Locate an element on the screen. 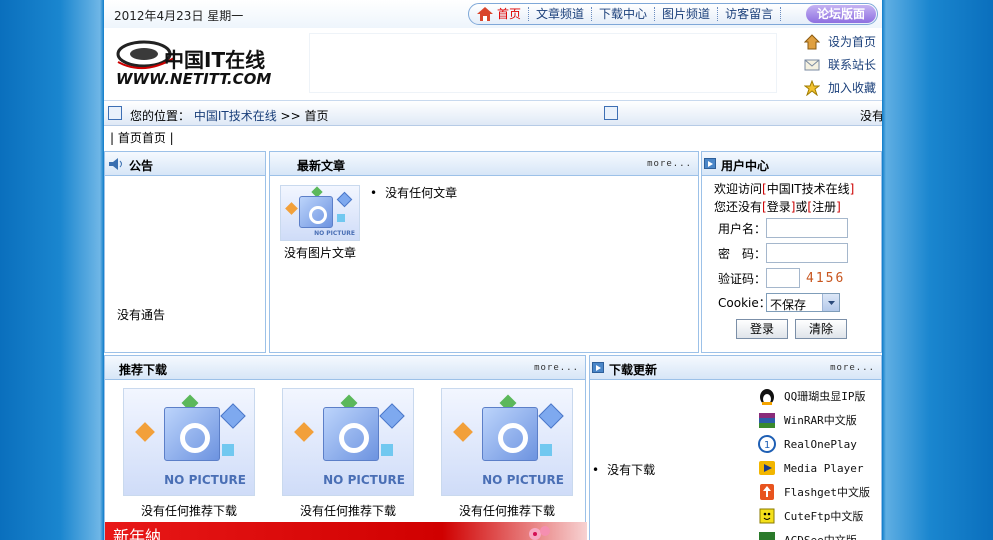  breadcrumb-text: 您的位置： 中国IT技术在线 >> 首页 is located at coordinates (229, 115).